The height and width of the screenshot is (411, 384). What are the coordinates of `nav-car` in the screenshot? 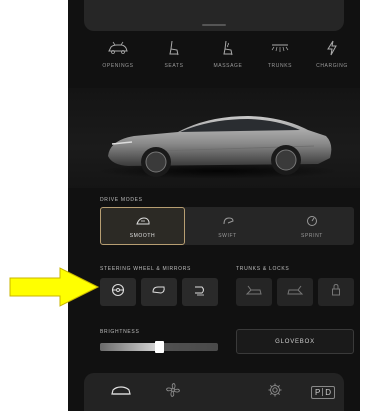 It's located at (121, 392).